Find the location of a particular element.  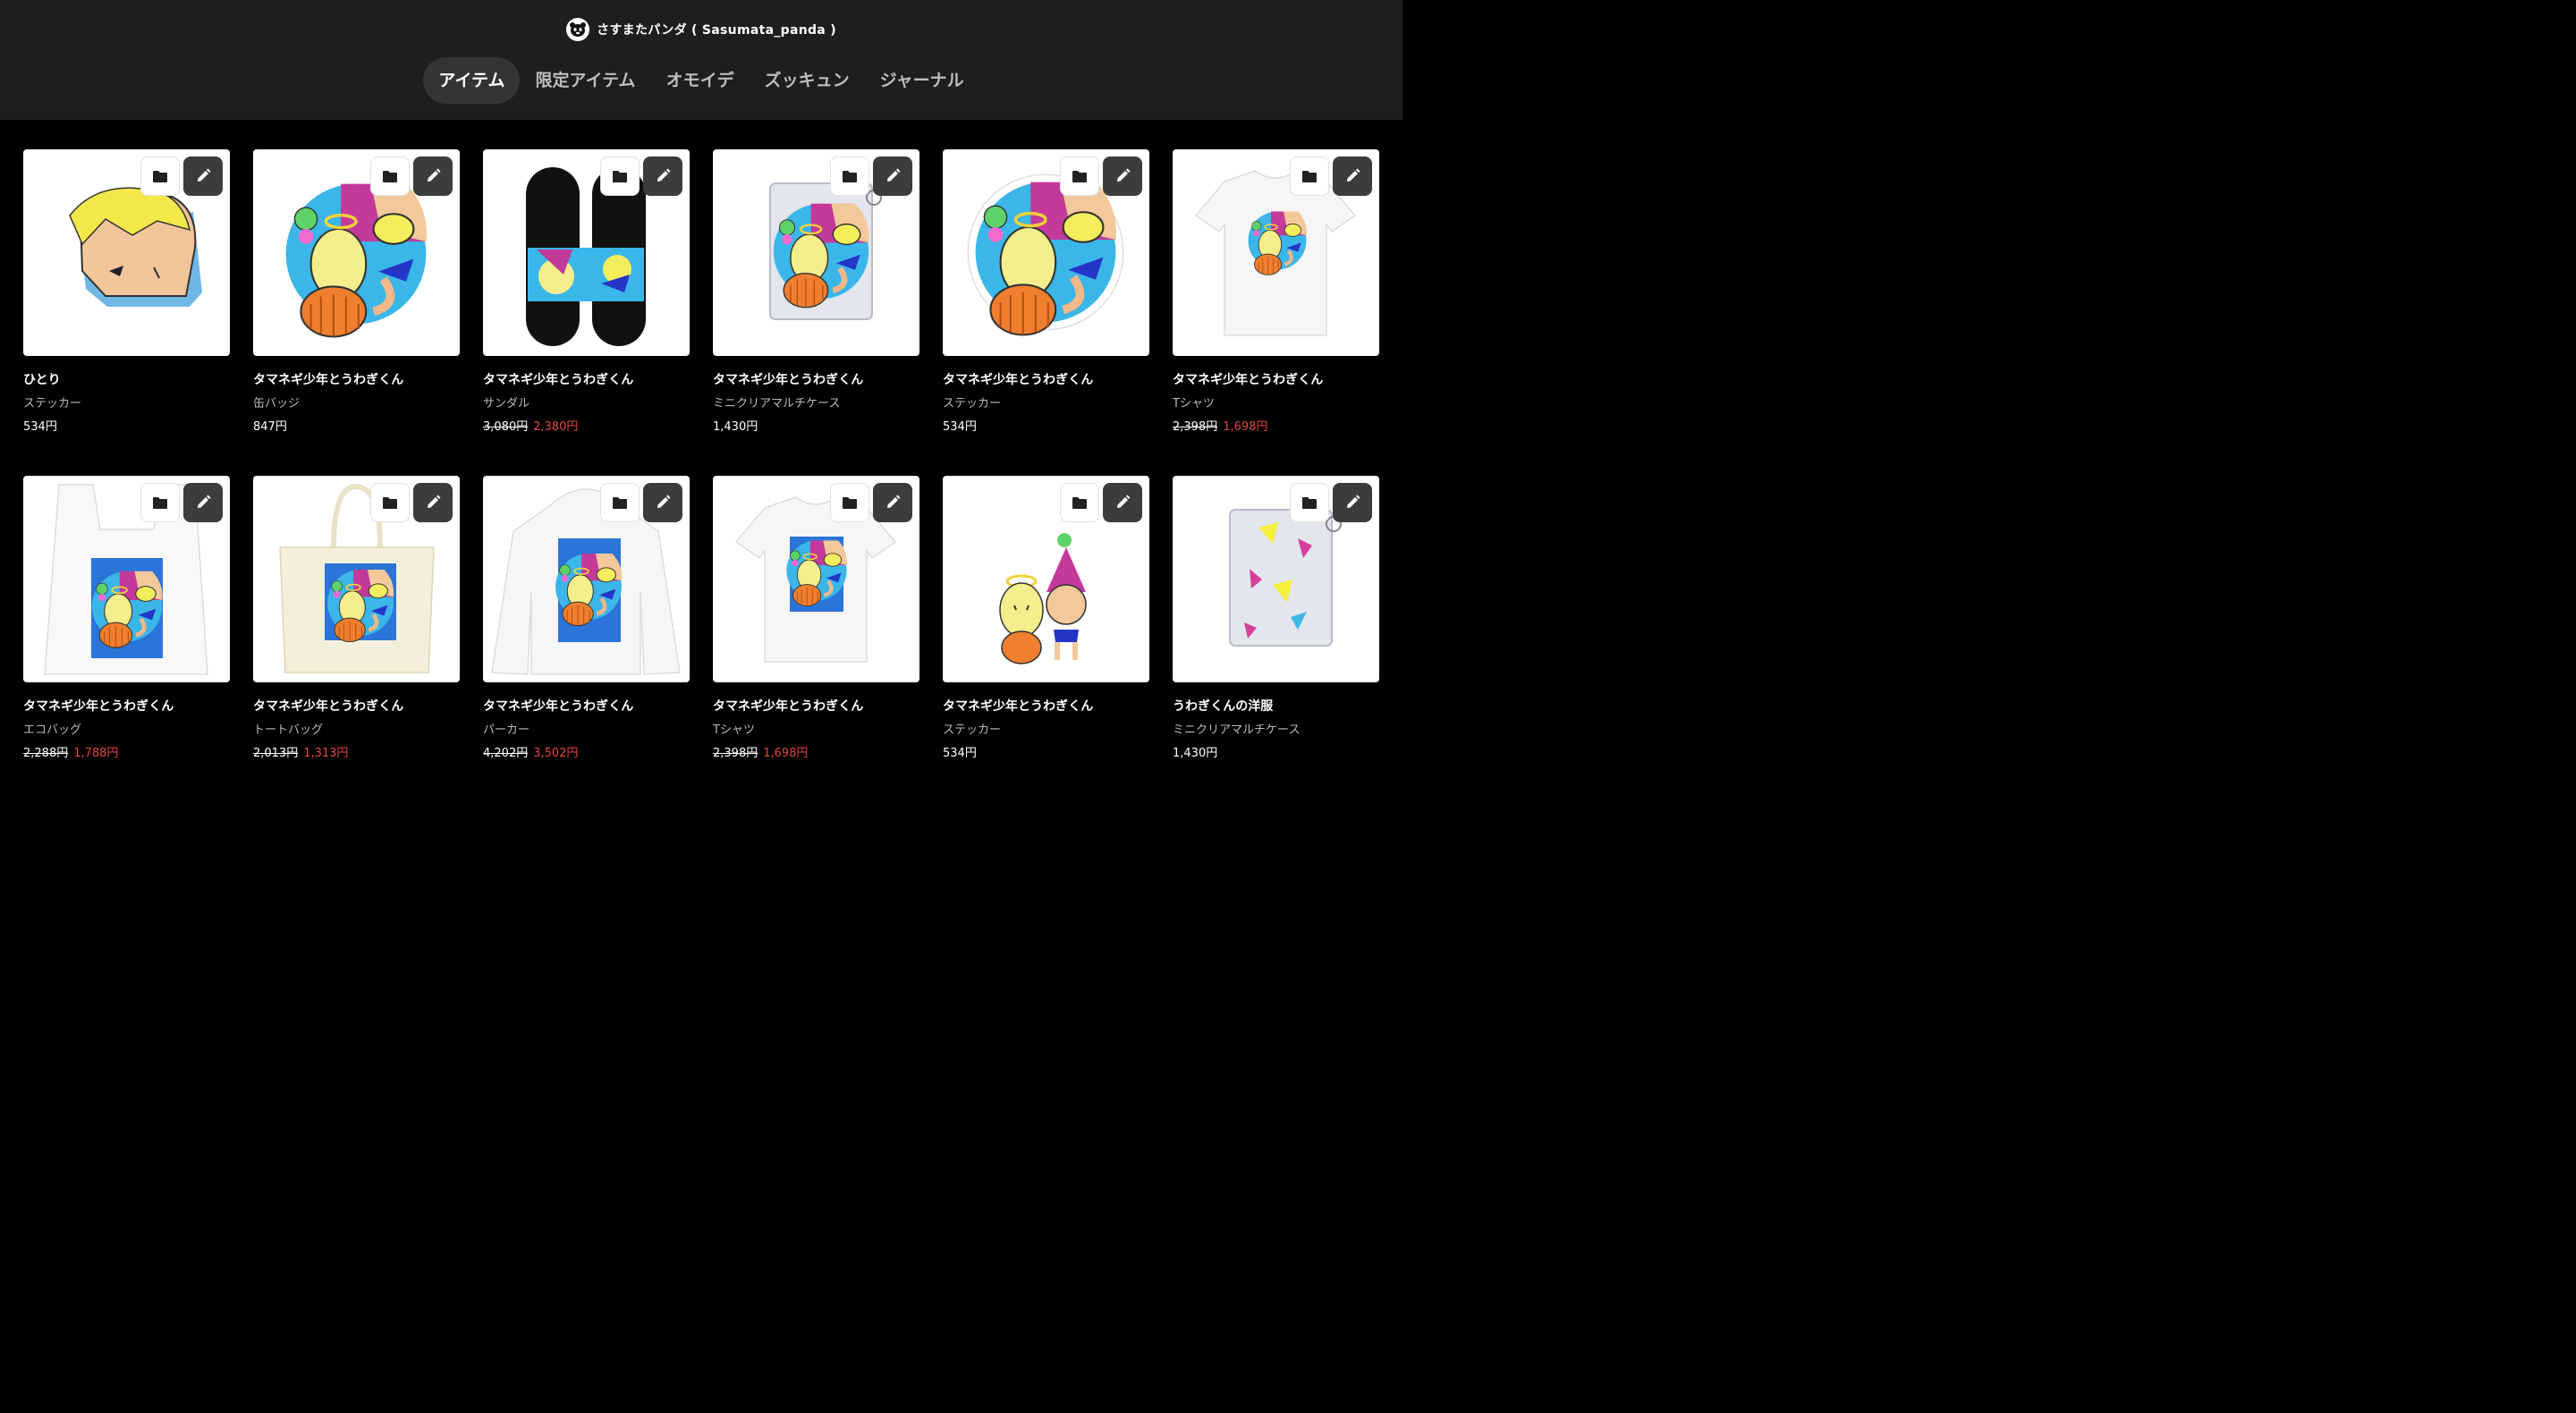

product-type: 缶バッジ is located at coordinates (277, 403).